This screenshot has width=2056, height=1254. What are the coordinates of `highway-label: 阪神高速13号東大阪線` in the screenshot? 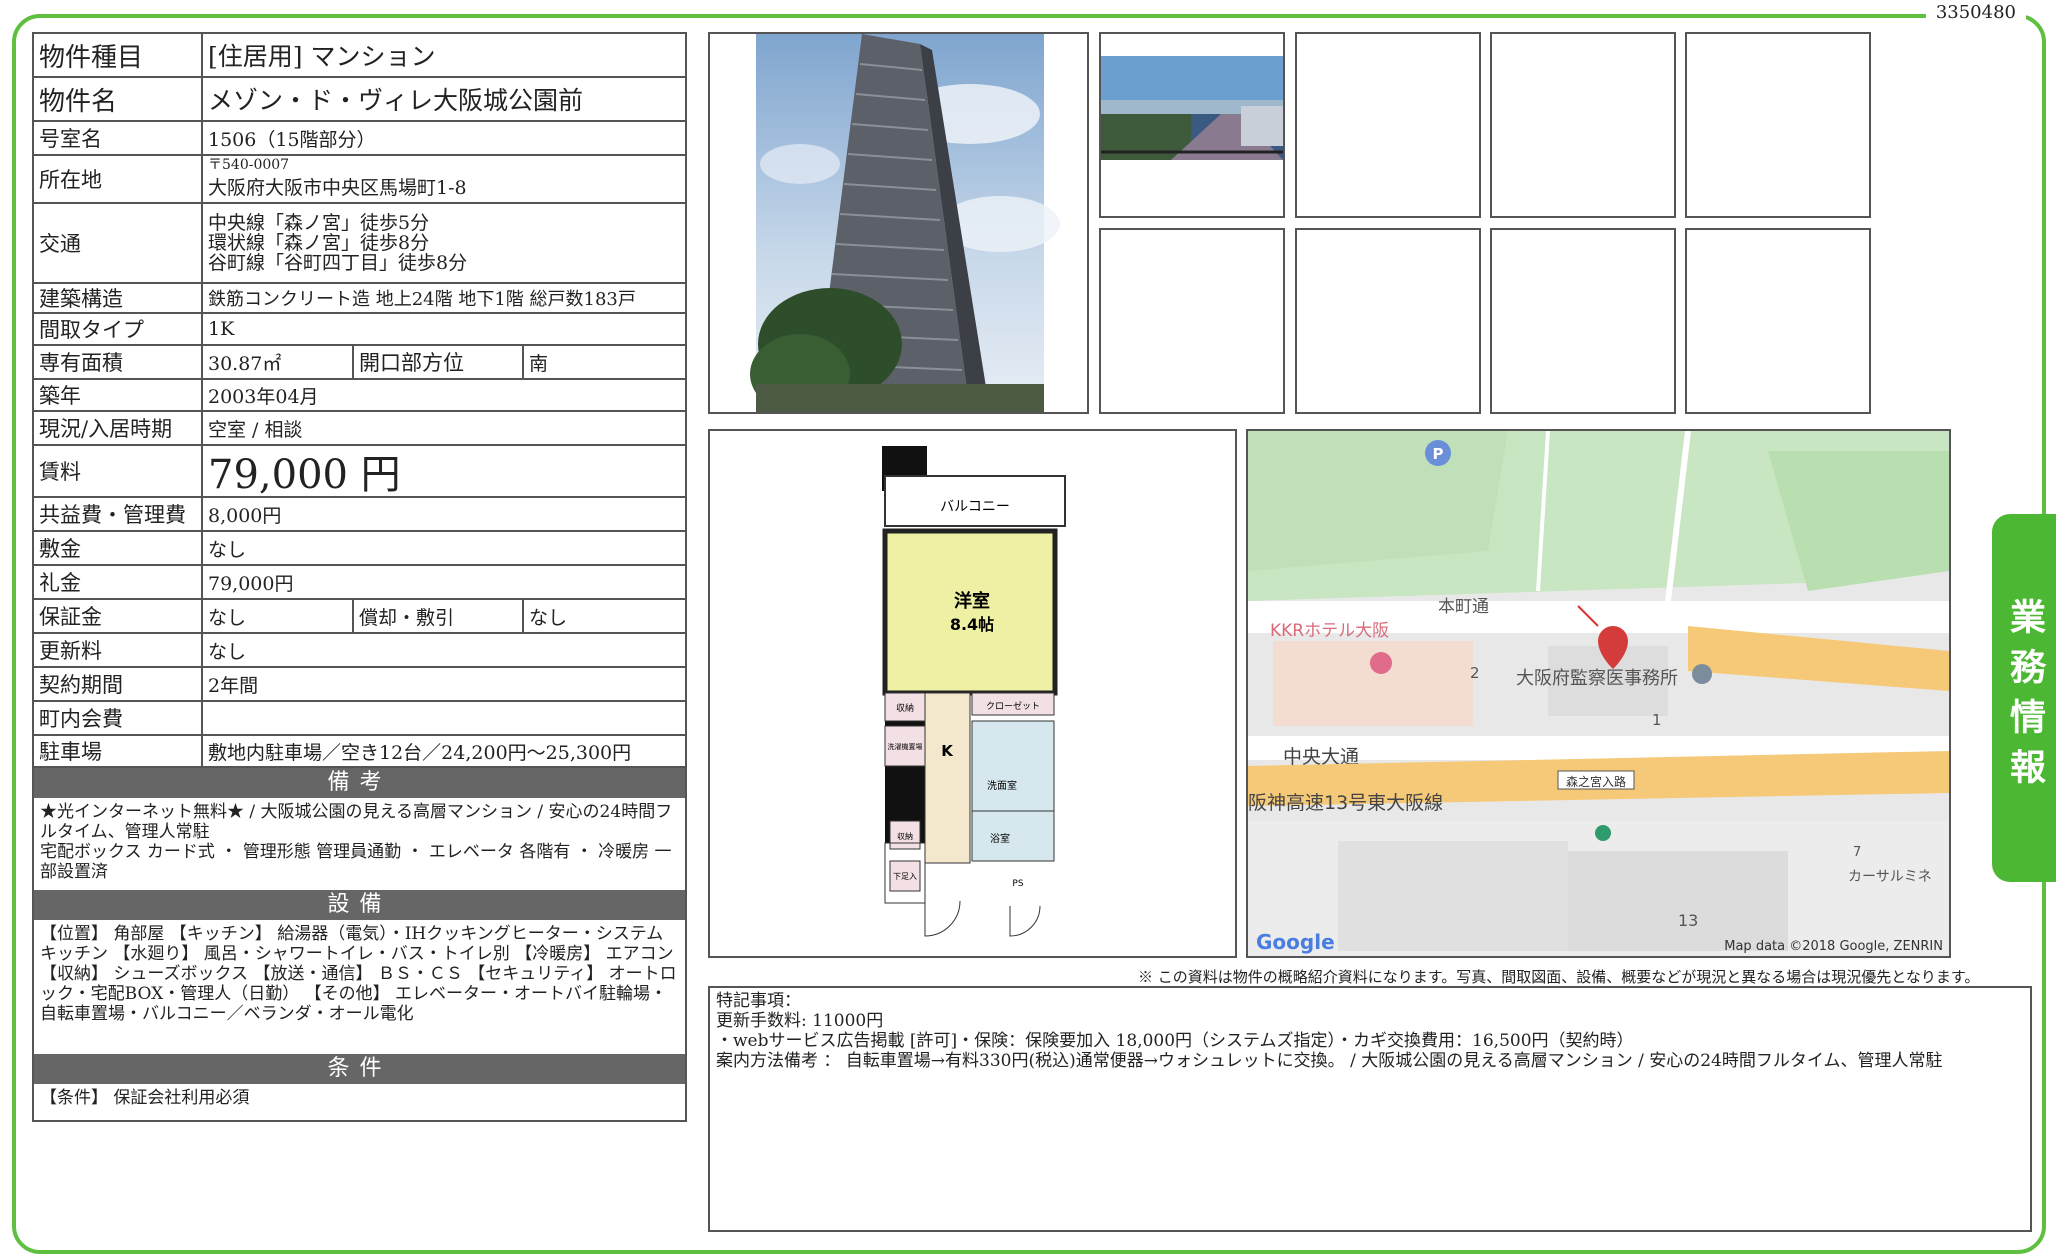 It's located at (1345, 803).